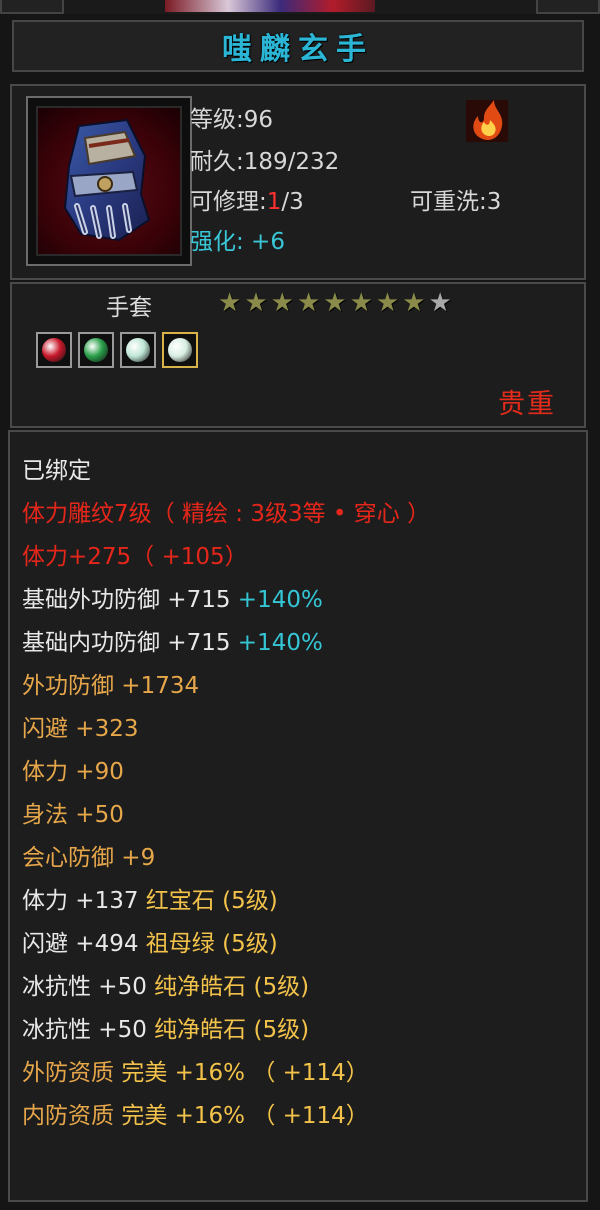 The width and height of the screenshot is (600, 1210). I want to click on item-icon-slot, so click(109, 181).